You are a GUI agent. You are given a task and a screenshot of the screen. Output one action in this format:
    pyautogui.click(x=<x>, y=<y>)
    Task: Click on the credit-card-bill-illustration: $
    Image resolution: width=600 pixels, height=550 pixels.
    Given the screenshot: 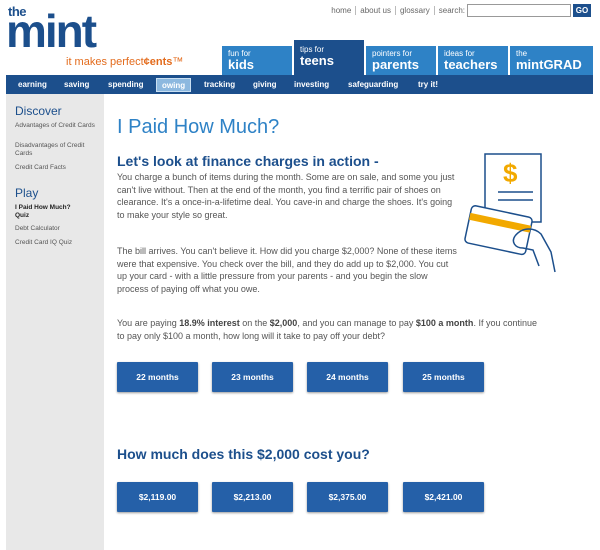 What is the action you would take?
    pyautogui.click(x=510, y=213)
    